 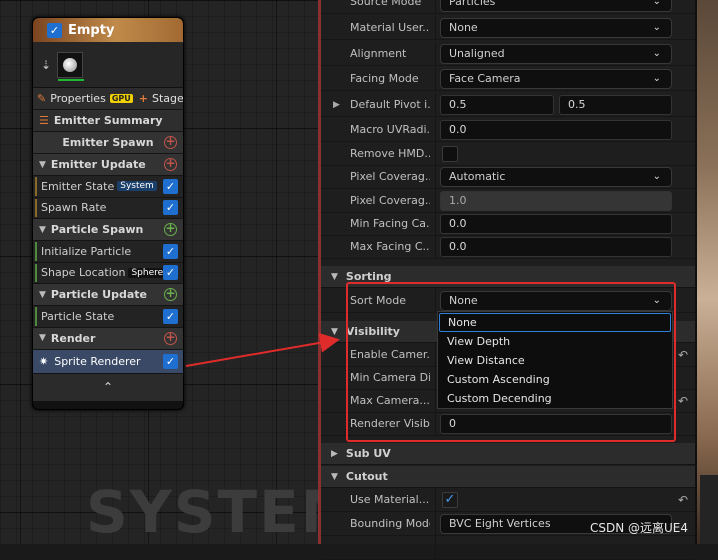 What do you see at coordinates (508, 477) in the screenshot?
I see `category-cutout: ▼ Cutout` at bounding box center [508, 477].